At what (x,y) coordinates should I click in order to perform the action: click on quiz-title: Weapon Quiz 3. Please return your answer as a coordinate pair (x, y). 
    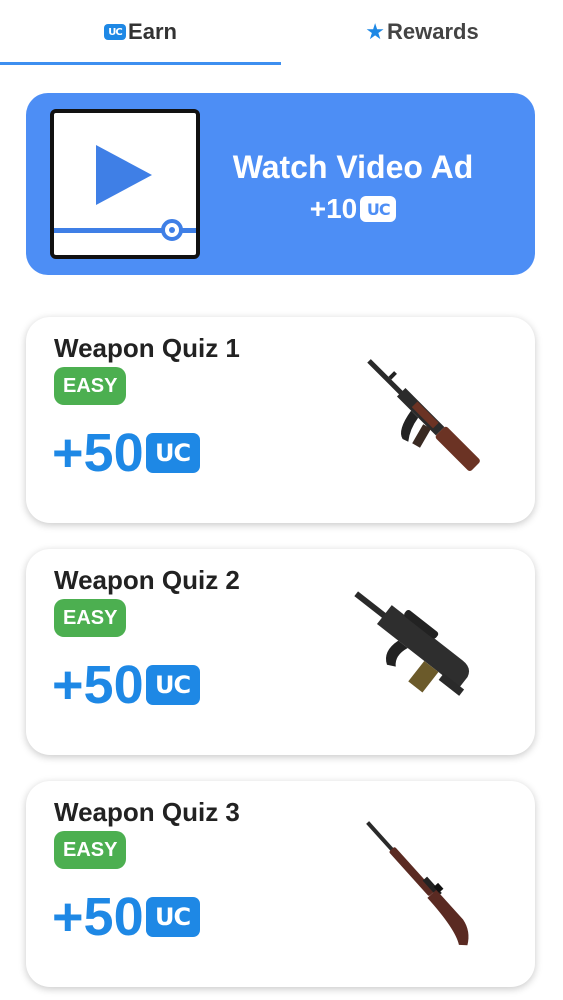
    Looking at the image, I should click on (147, 812).